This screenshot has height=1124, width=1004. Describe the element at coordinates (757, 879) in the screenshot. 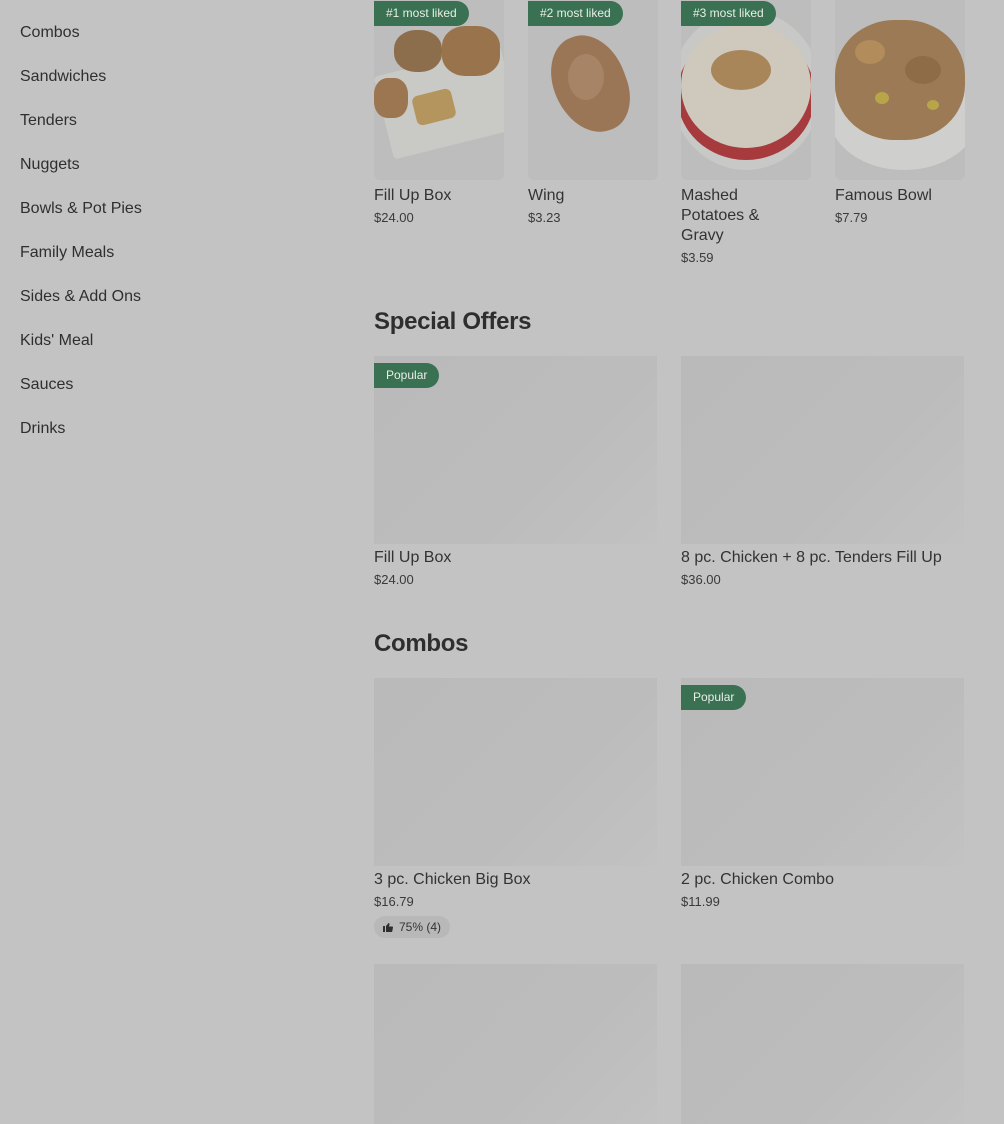

I see `item-name: 2 pc. Chicken Combo` at that location.